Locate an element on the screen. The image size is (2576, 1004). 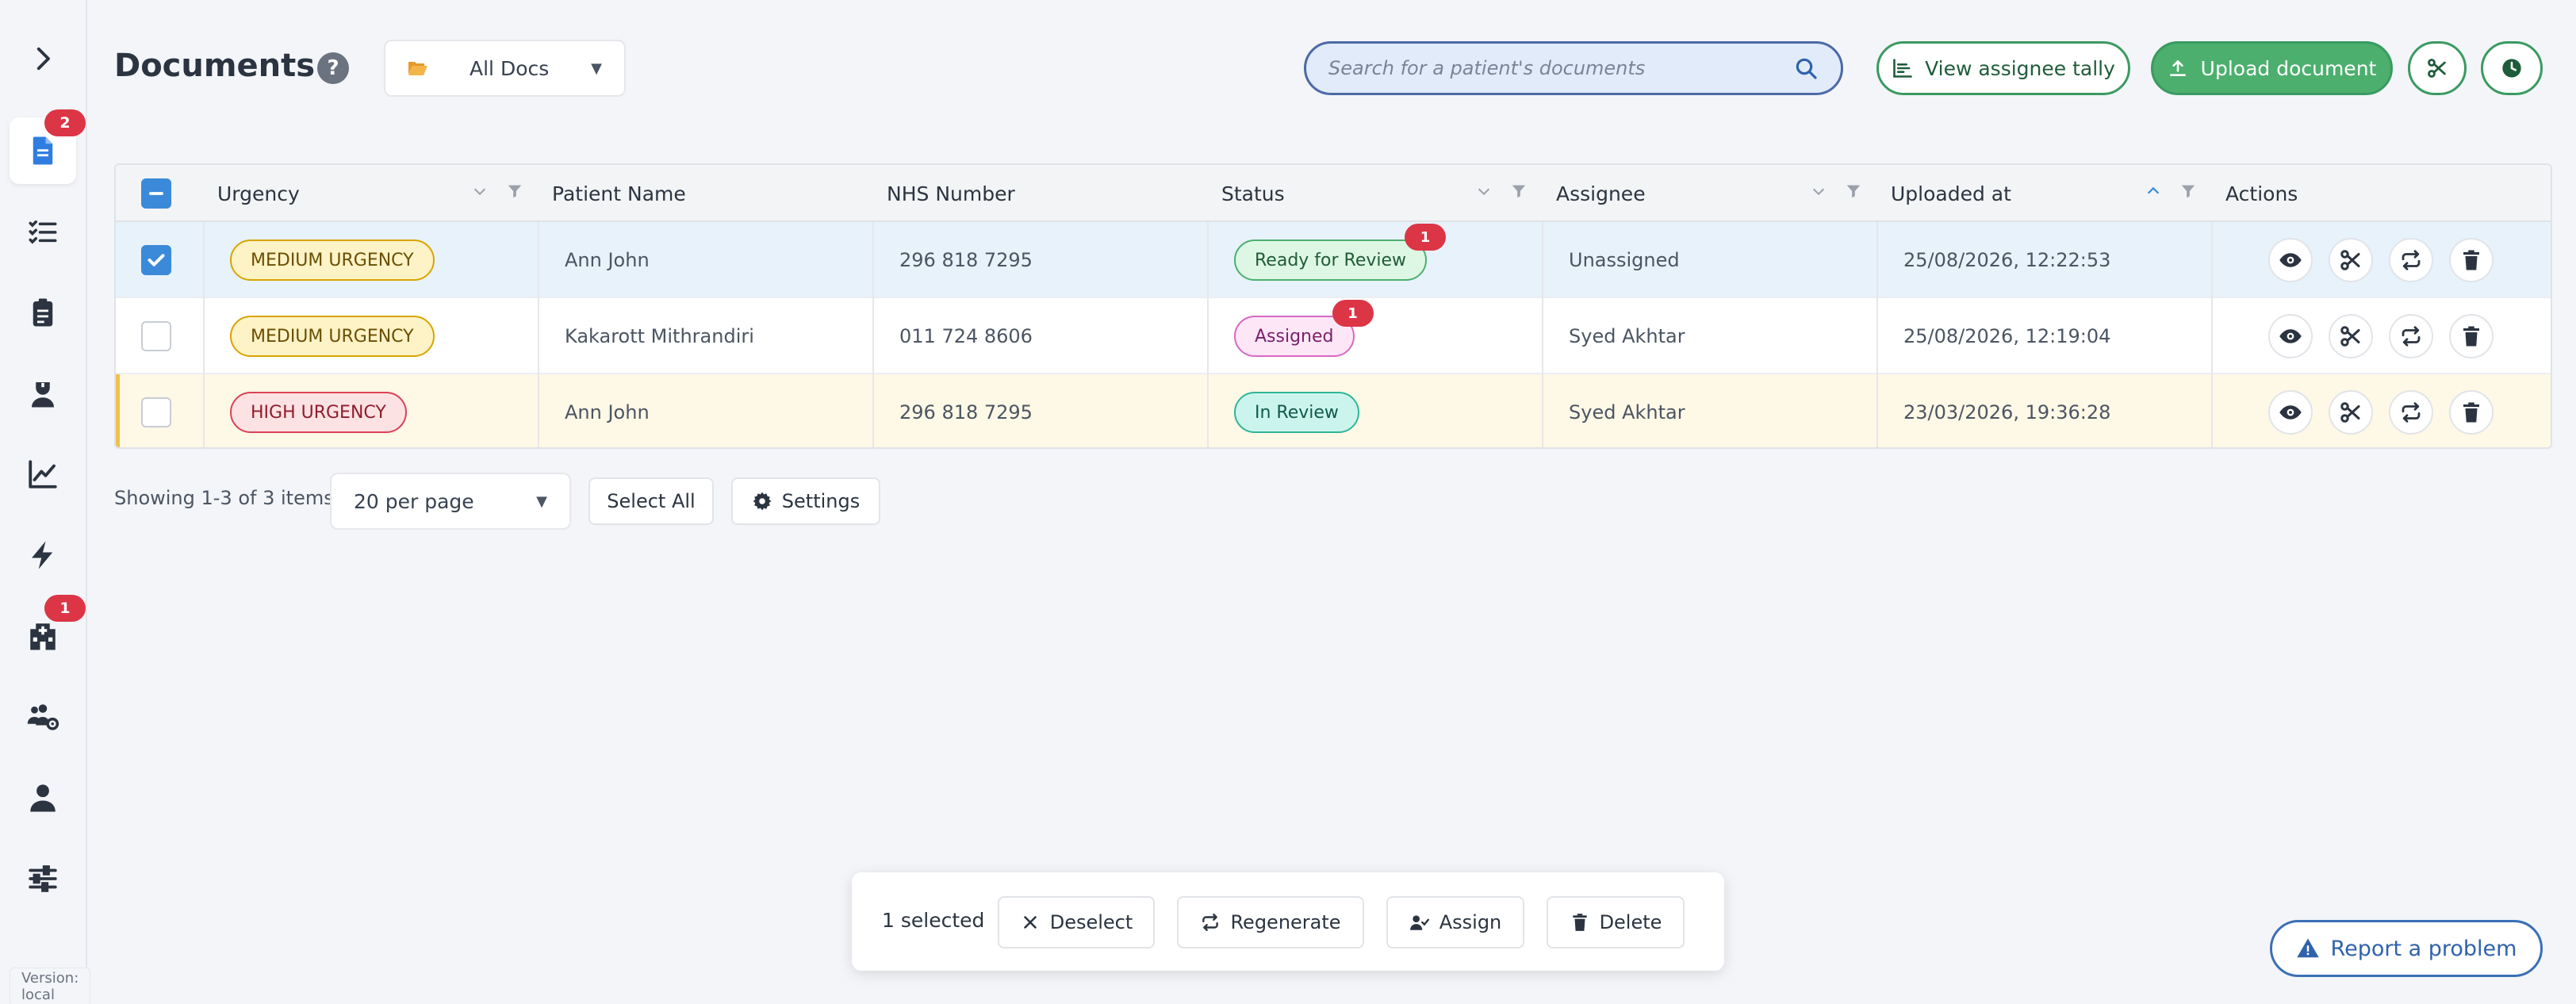
scissors-button is located at coordinates (2438, 68).